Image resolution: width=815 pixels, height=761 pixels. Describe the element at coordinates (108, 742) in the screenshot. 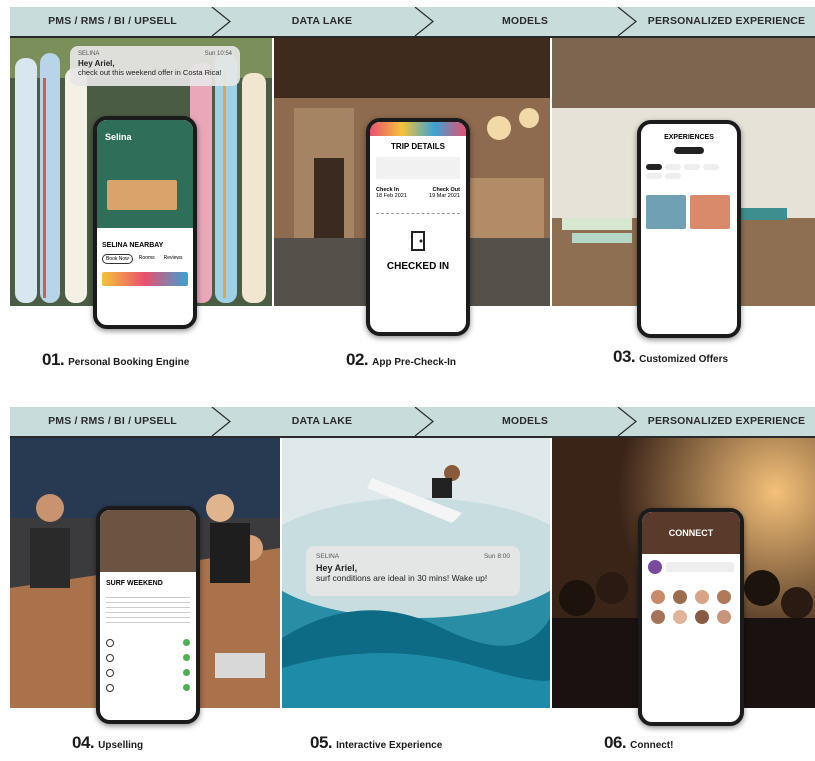

I see `caption-4: 04. Upselling` at that location.